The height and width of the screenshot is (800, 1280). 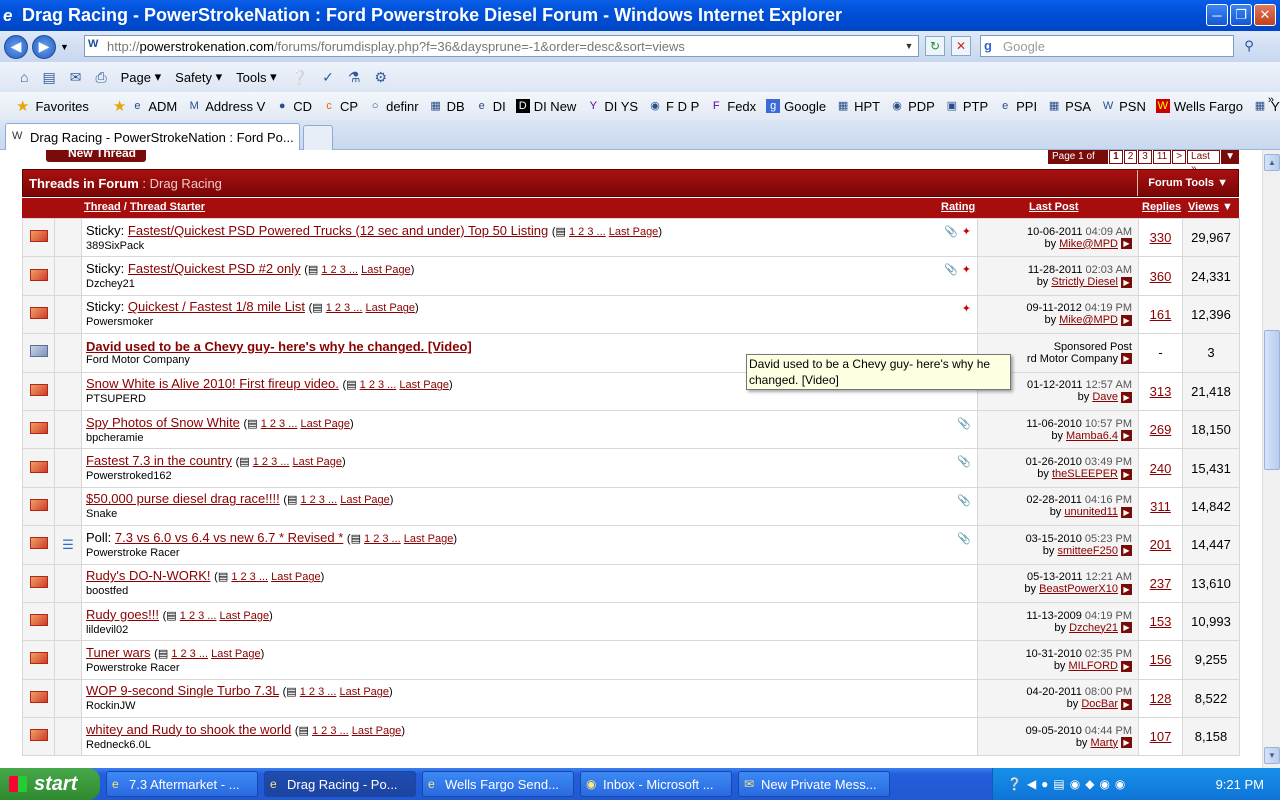 What do you see at coordinates (1105, 397) in the screenshot?
I see `last-post-user: Dave` at bounding box center [1105, 397].